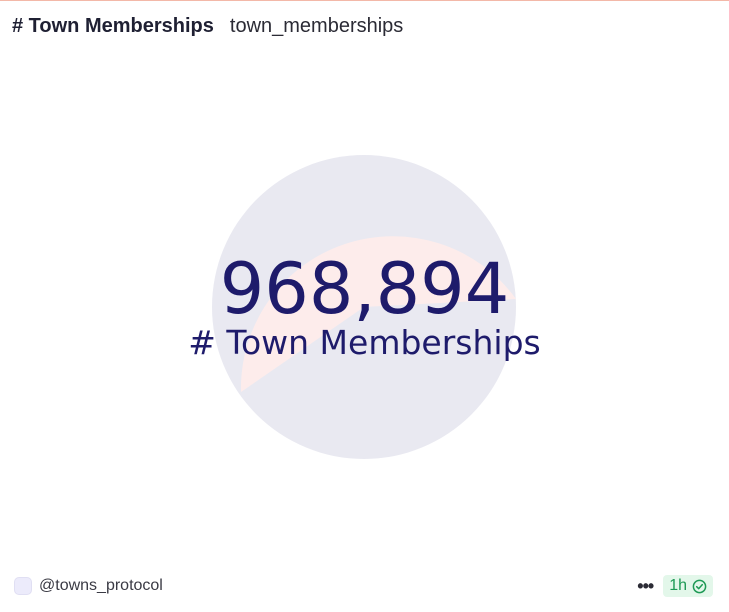 The image size is (729, 612). Describe the element at coordinates (688, 586) in the screenshot. I see `refresh-status-badge: 1h` at that location.